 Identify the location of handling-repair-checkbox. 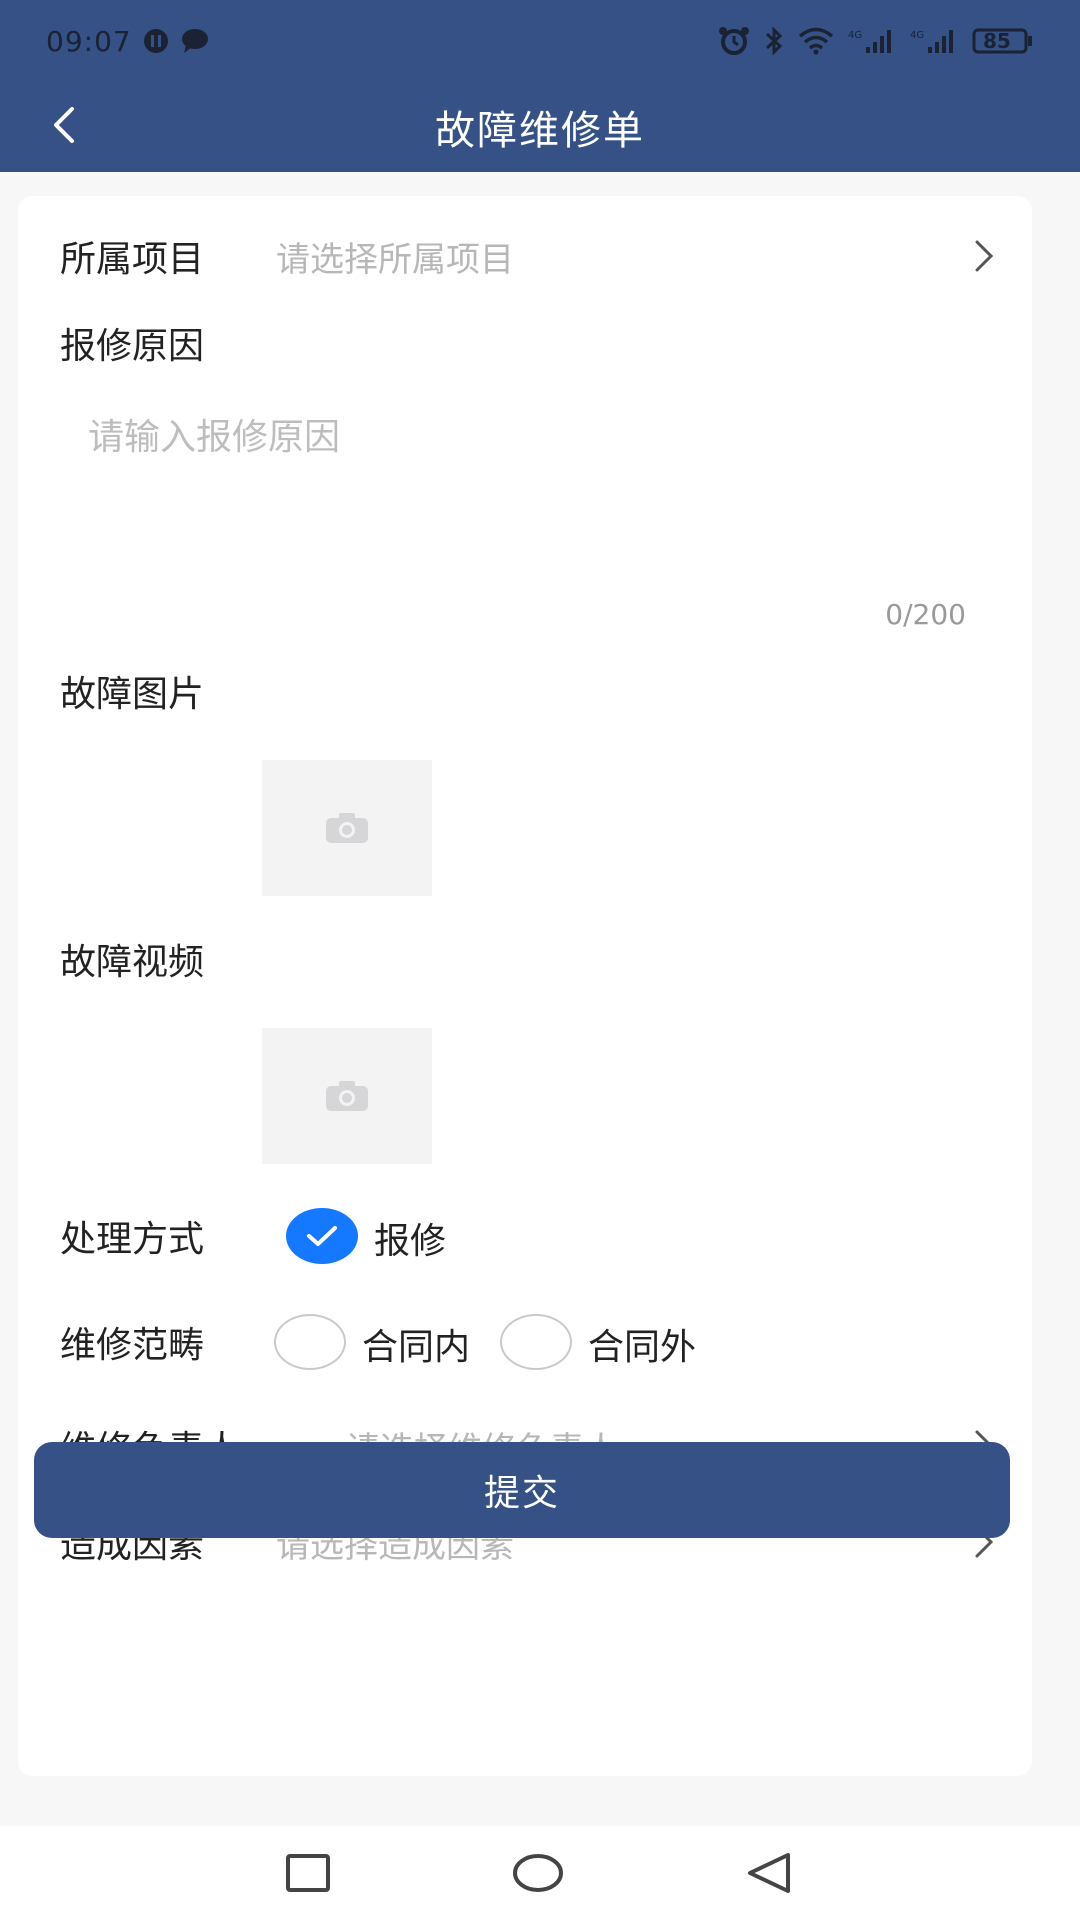
(322, 1236).